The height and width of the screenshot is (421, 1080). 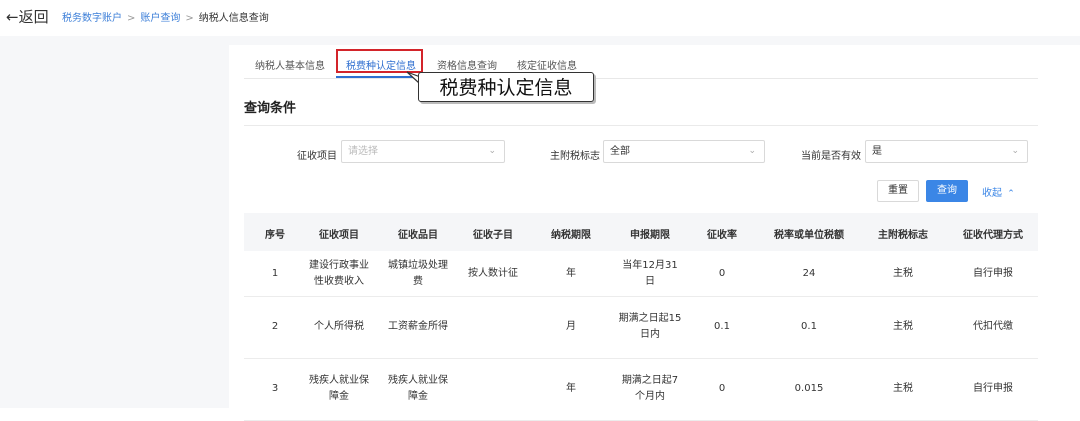 I want to click on table-cell: 个人所得税, so click(x=339, y=326).